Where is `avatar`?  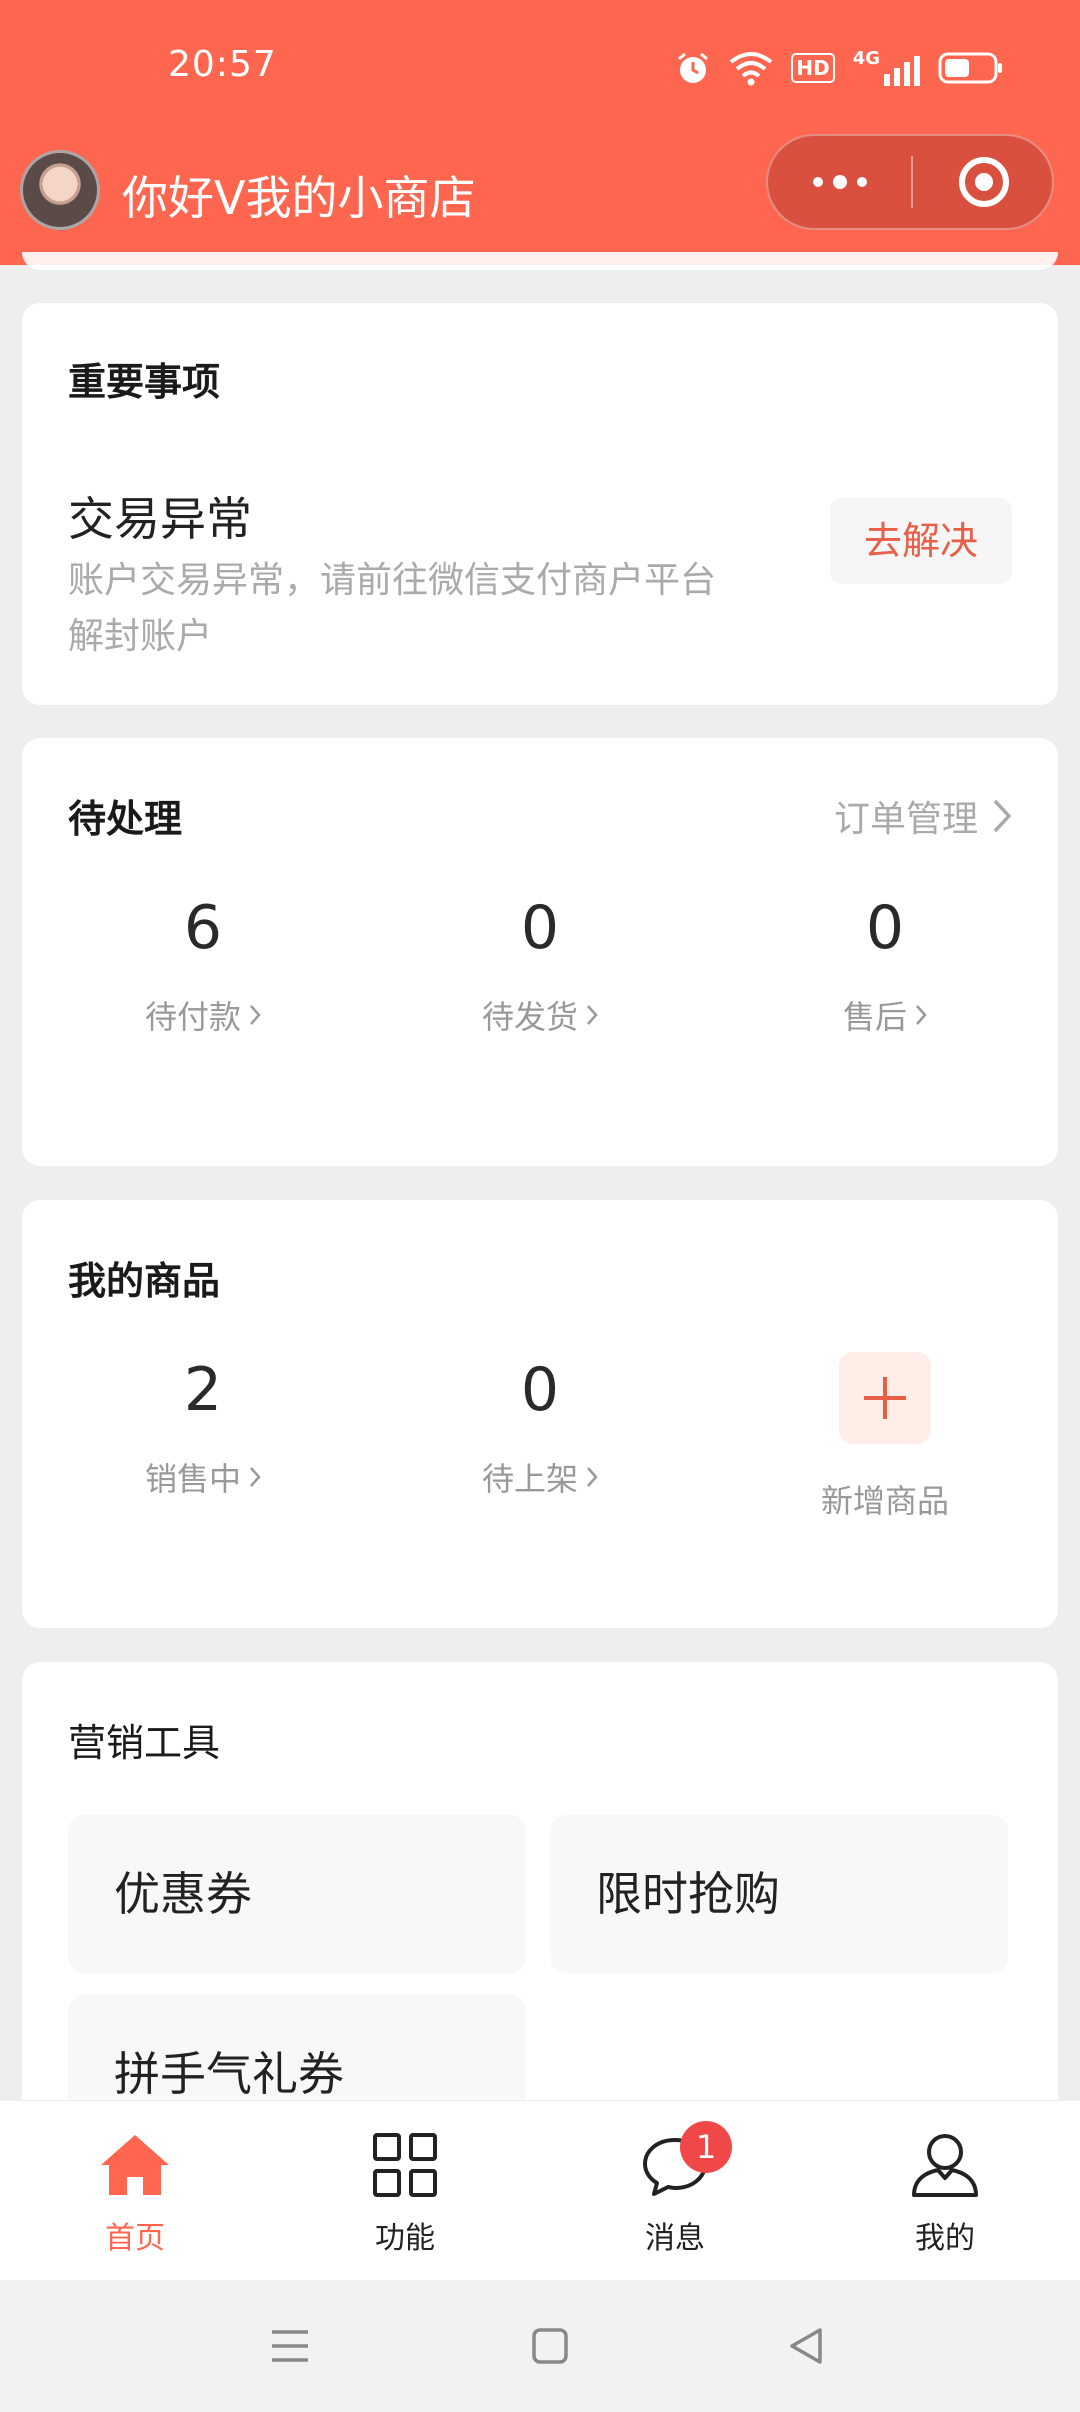 avatar is located at coordinates (60, 190).